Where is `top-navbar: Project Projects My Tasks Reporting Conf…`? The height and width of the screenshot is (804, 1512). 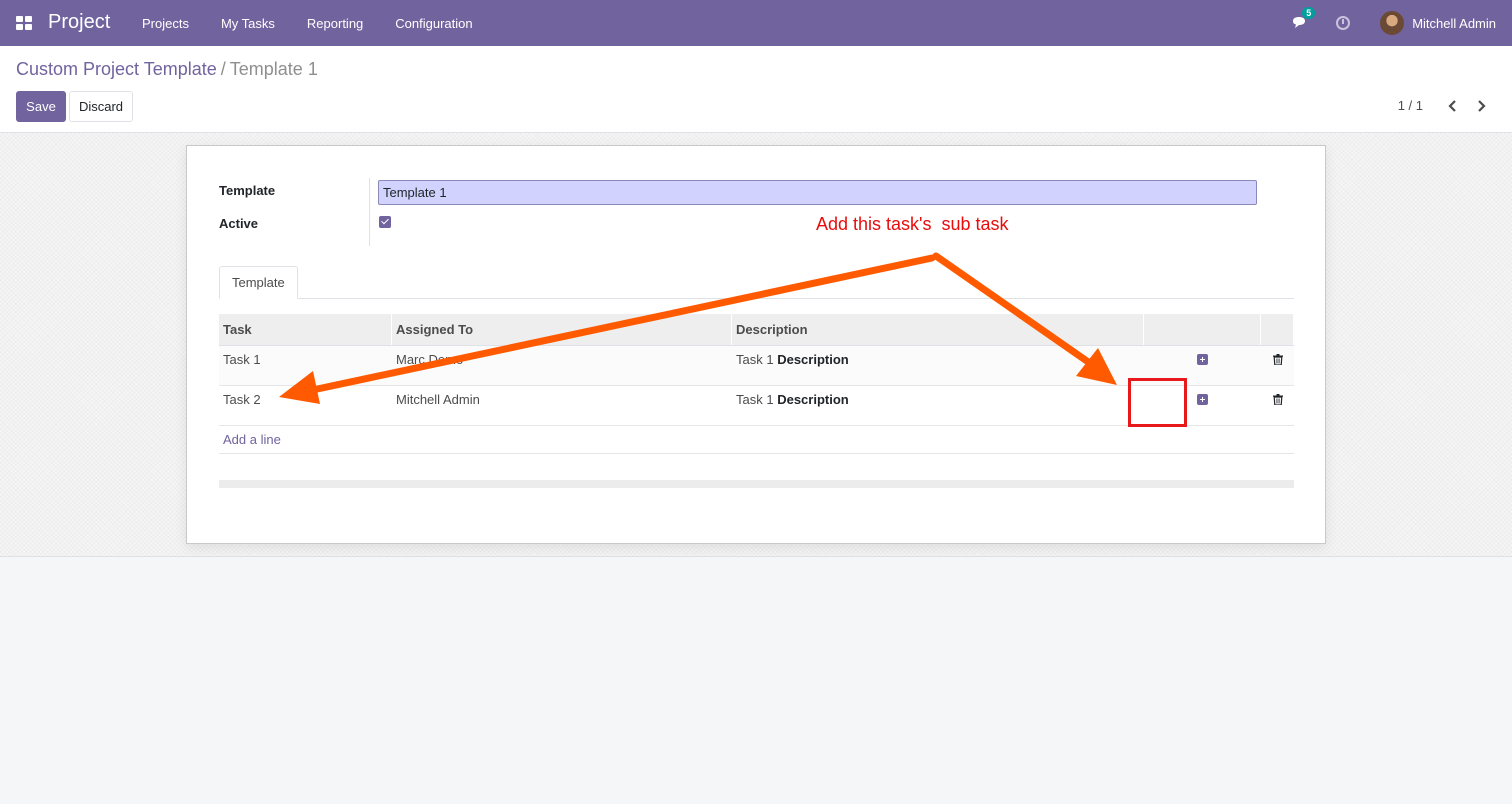
top-navbar: Project Projects My Tasks Reporting Conf… is located at coordinates (756, 23).